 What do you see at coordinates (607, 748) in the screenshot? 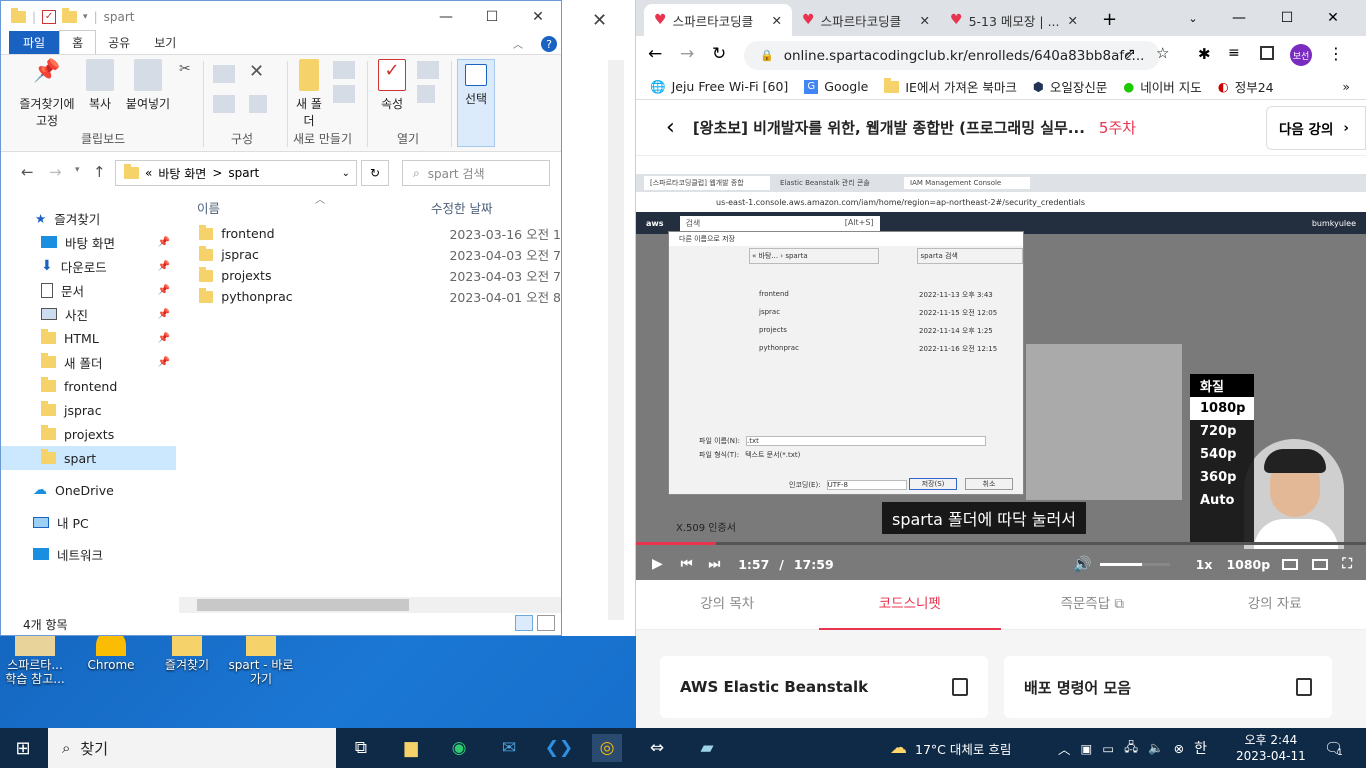
I see `chrome-icon: ◎` at bounding box center [607, 748].